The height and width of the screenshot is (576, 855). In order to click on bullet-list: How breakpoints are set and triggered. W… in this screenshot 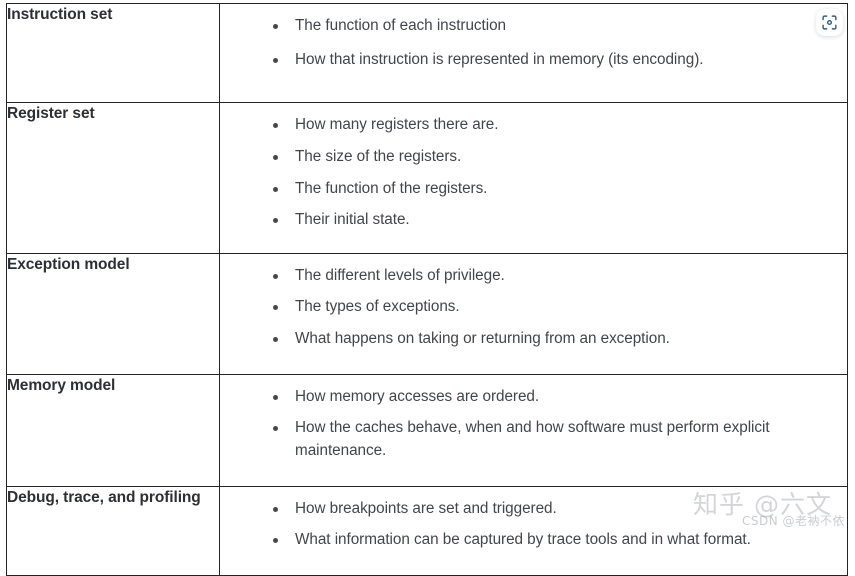, I will do `click(533, 525)`.